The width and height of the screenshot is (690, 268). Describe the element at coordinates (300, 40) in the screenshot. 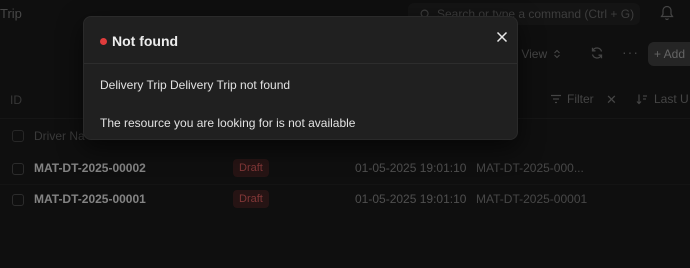

I see `dialog-header: Not found` at that location.